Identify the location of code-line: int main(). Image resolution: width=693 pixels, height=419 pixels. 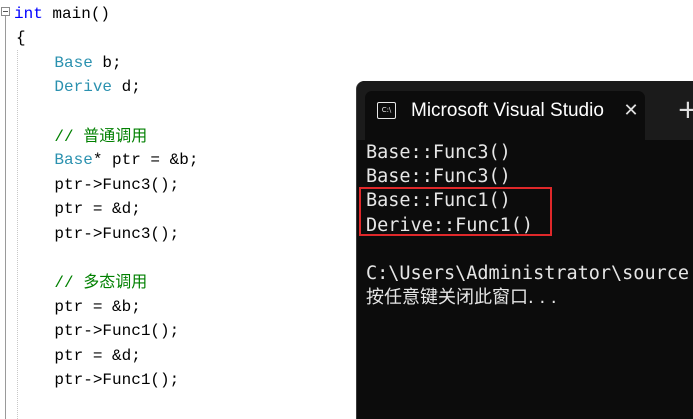
(62, 14).